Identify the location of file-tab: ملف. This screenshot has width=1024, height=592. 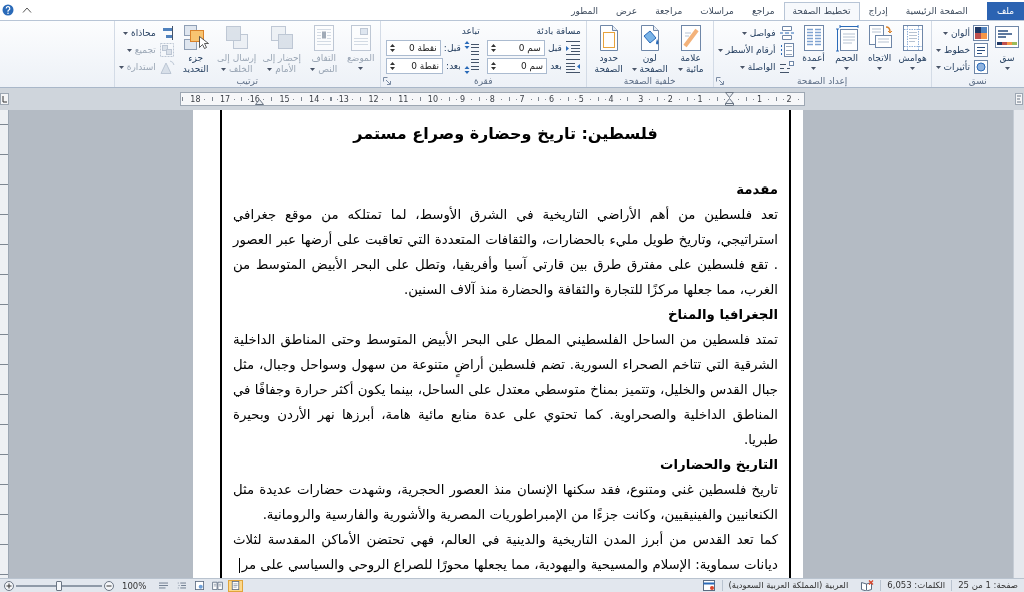
(1005, 11).